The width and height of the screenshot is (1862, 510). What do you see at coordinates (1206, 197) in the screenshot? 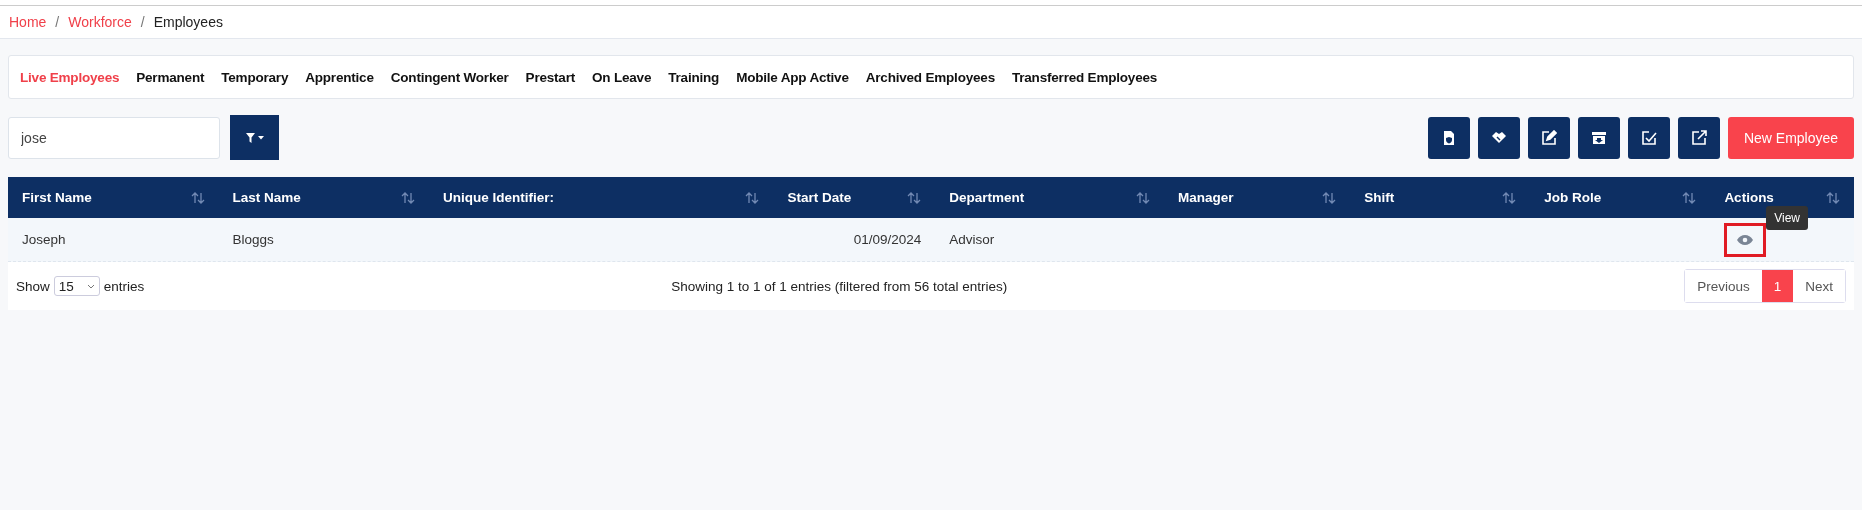
I see `column-header: Manager` at bounding box center [1206, 197].